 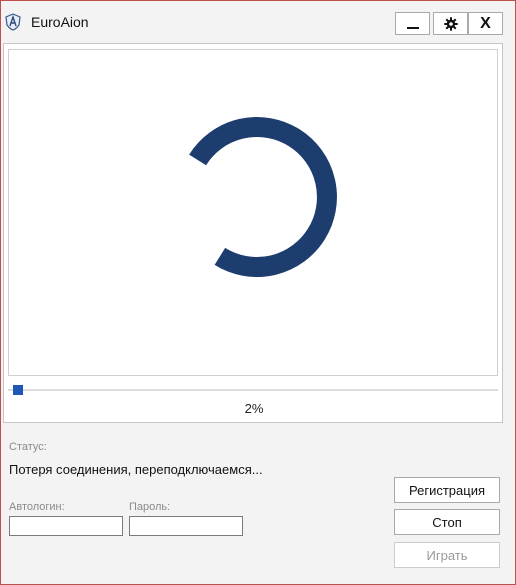 I want to click on loading-spinner-icon, so click(x=263, y=197).